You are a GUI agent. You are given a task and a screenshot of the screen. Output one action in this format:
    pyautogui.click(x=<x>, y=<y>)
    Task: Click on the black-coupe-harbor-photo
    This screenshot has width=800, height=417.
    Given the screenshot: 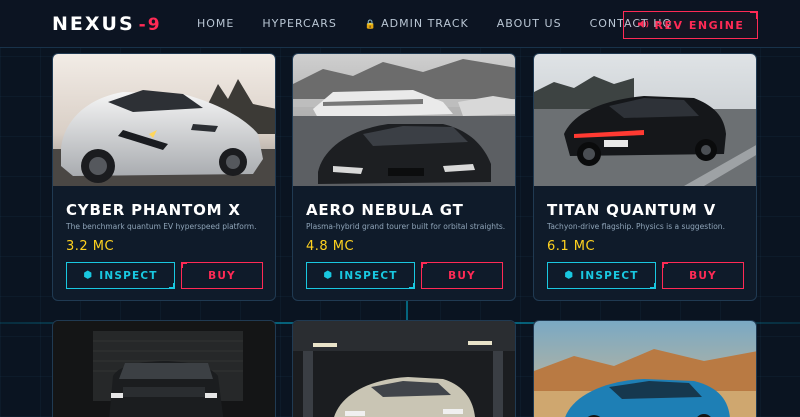 What is the action you would take?
    pyautogui.click(x=404, y=120)
    